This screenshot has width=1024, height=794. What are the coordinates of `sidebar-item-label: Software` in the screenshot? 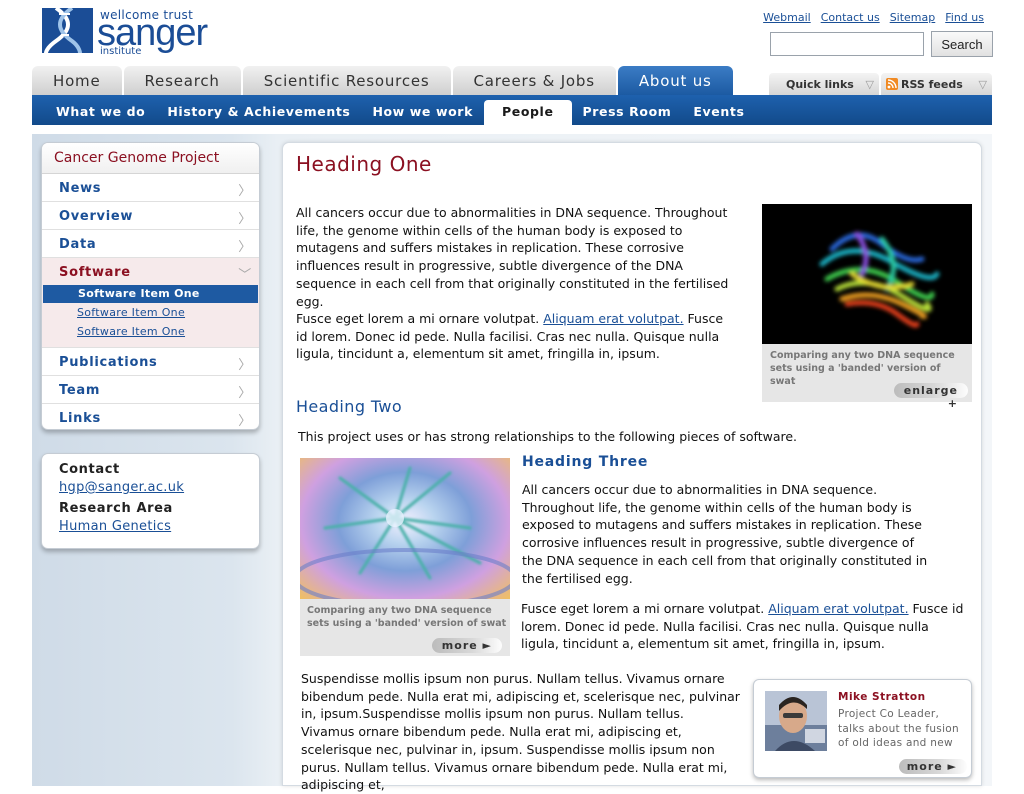 It's located at (95, 272).